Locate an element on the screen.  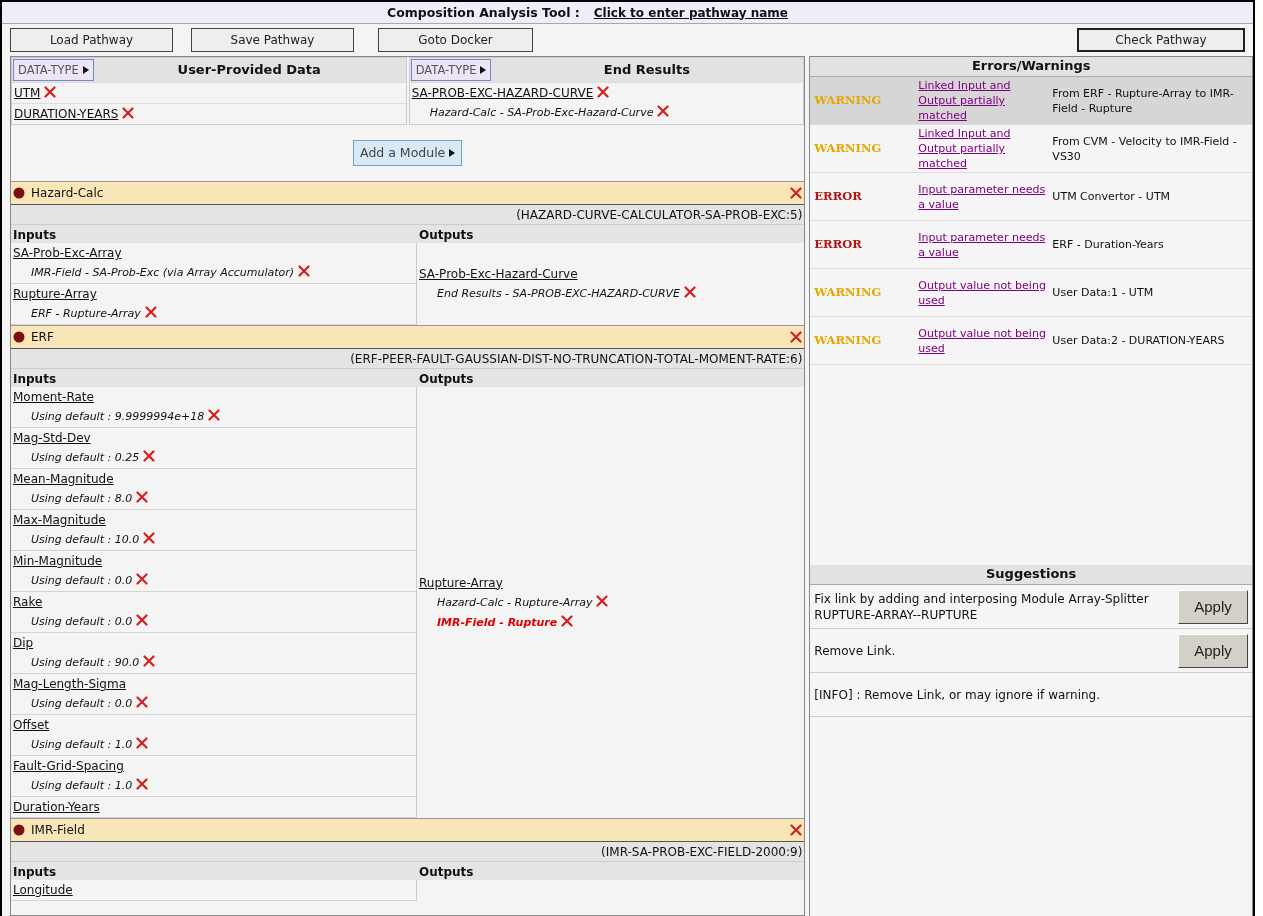
link-text: ERF - Rupture-Array is located at coordinates (86, 313).